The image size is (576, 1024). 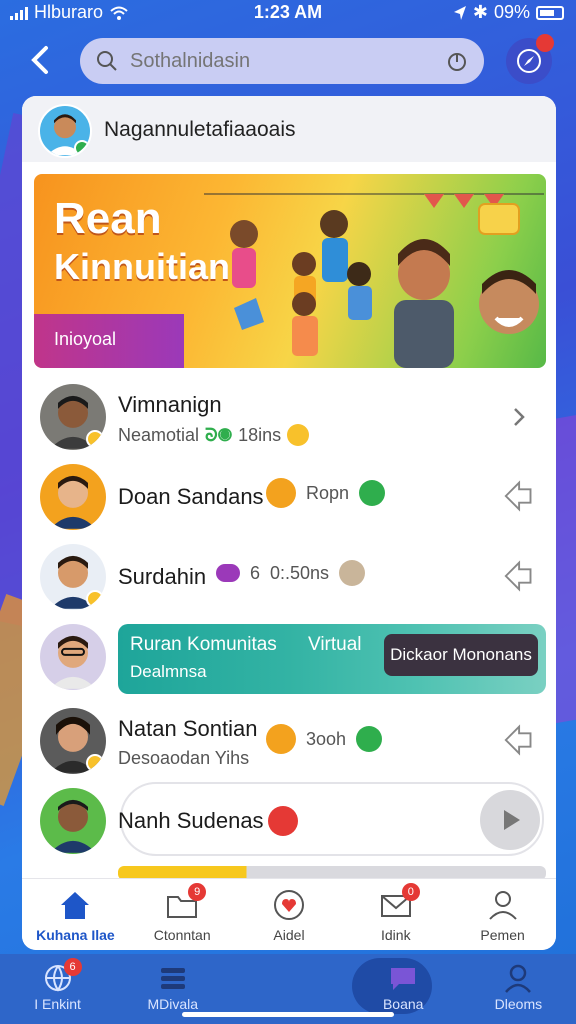 I want to click on compass-button, so click(x=530, y=59).